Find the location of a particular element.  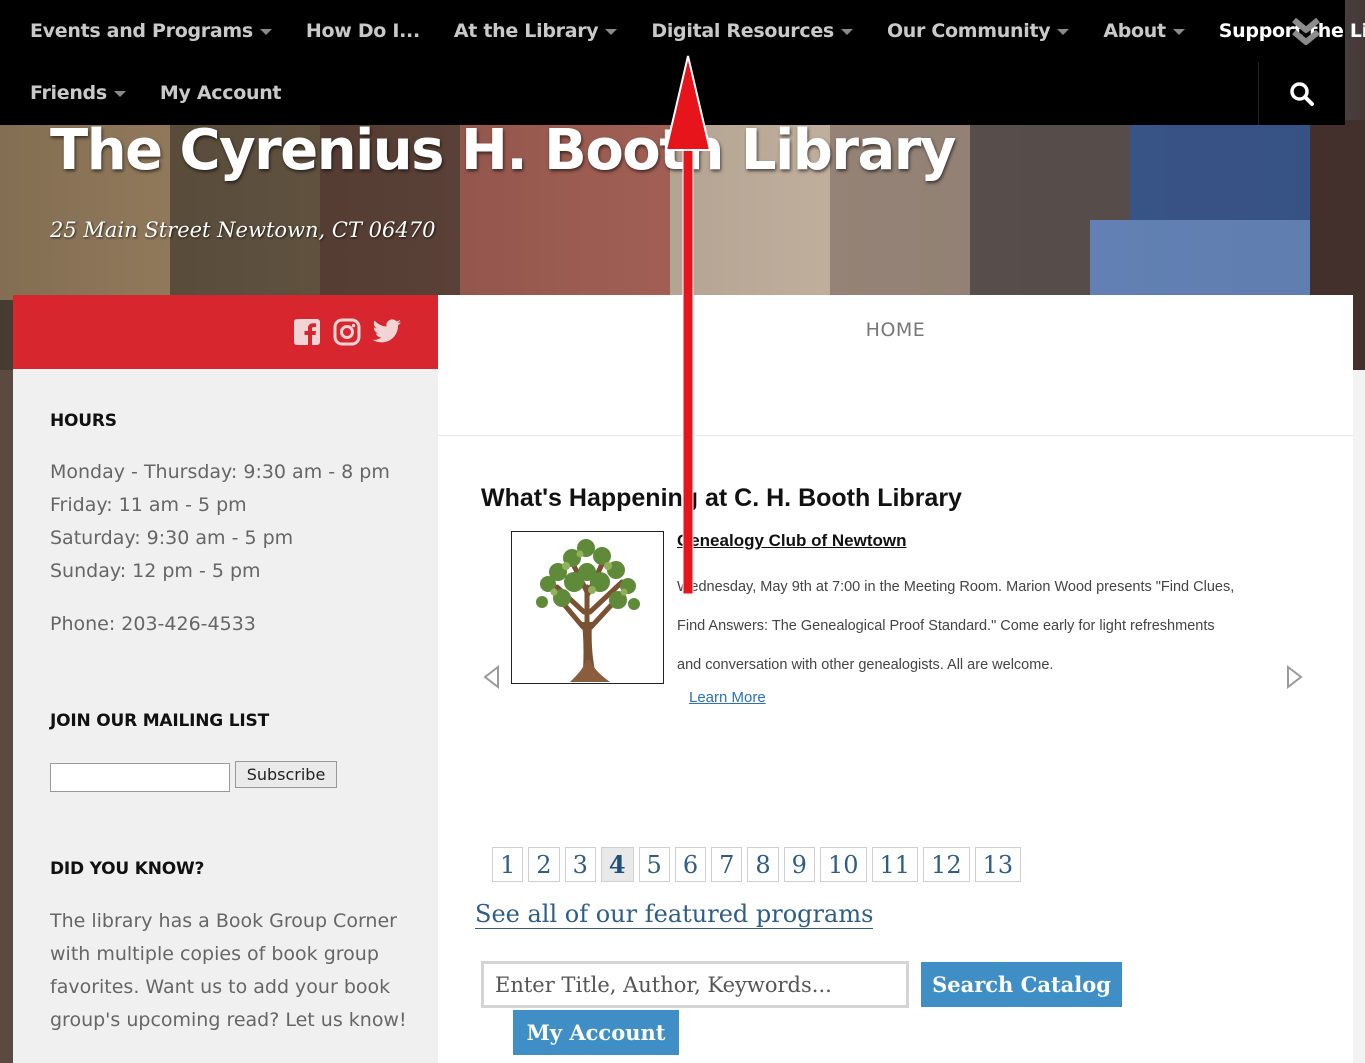

all-programs-link: See all of our featured programs is located at coordinates (674, 914).